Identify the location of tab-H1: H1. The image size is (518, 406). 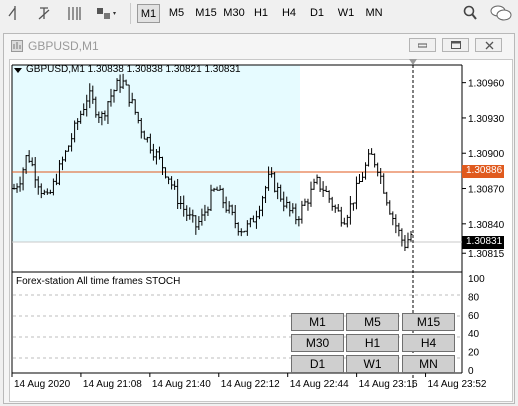
(261, 13).